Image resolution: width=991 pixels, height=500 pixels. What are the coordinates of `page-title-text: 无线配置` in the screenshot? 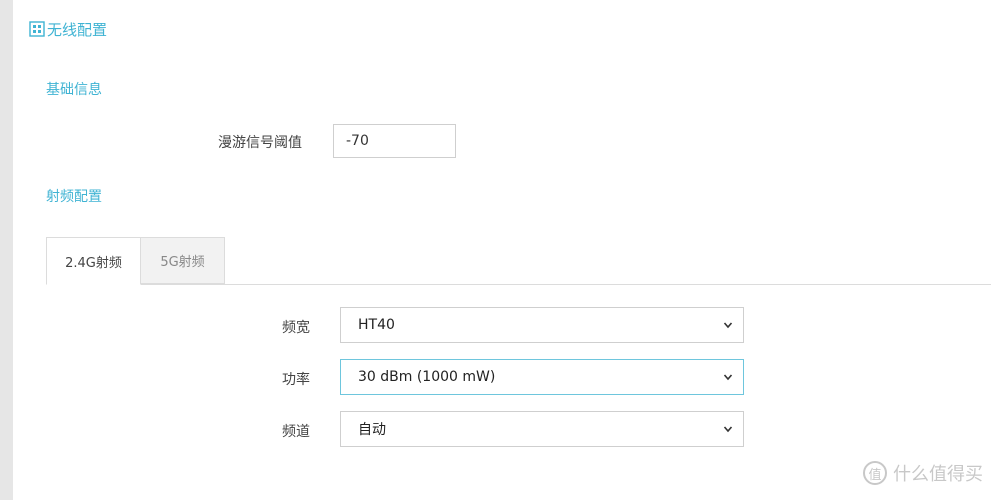 It's located at (77, 29).